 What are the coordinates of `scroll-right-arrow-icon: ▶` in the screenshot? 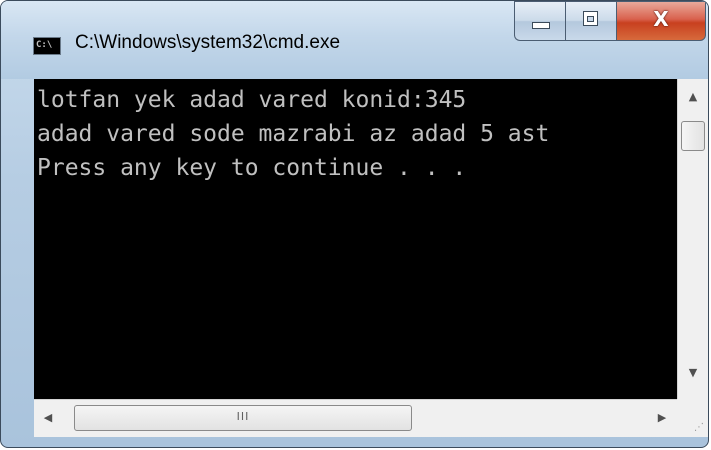 It's located at (662, 418).